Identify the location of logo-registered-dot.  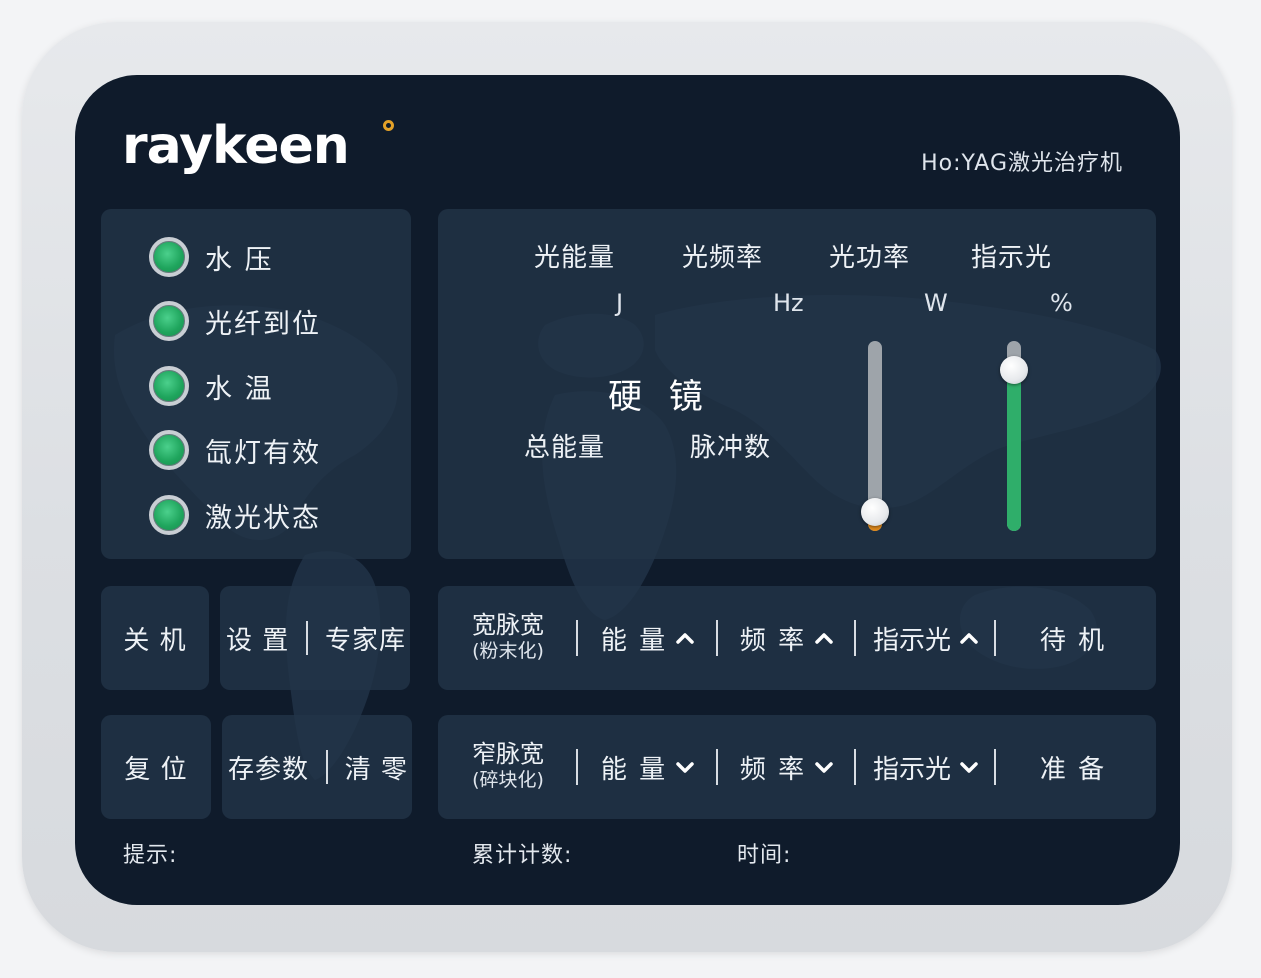
(388, 125).